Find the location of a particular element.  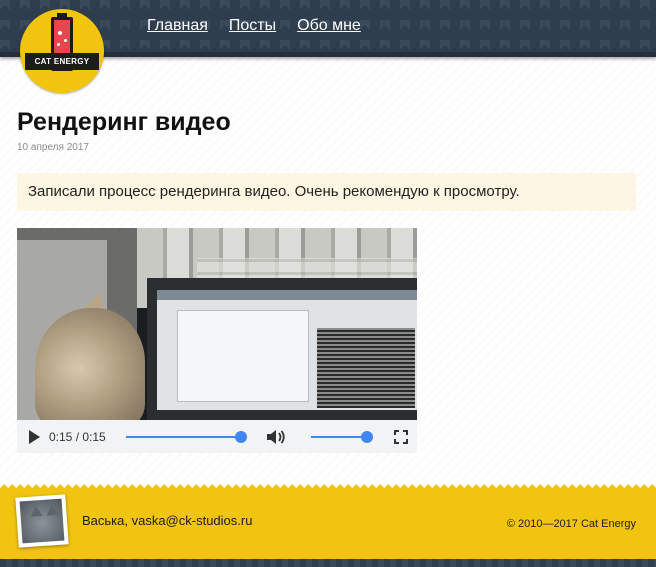

volume-handle is located at coordinates (367, 437).